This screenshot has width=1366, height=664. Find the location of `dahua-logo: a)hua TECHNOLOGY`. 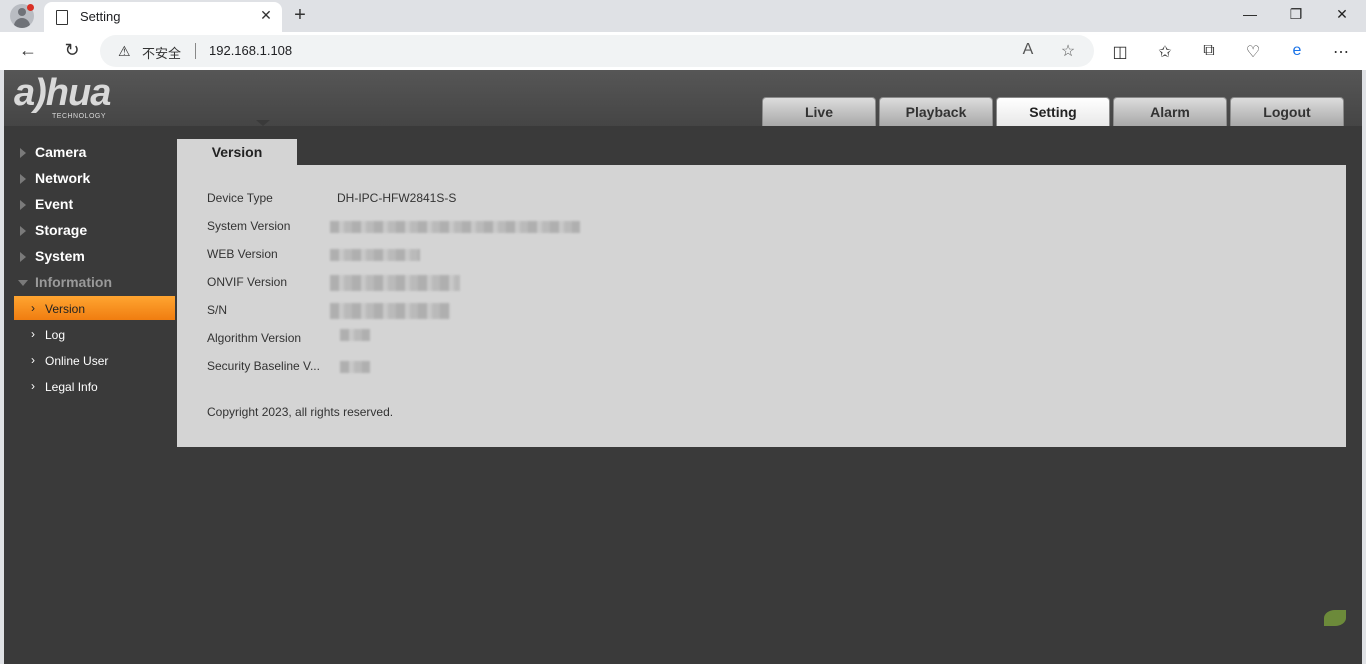

dahua-logo: a)hua TECHNOLOGY is located at coordinates (89, 97).